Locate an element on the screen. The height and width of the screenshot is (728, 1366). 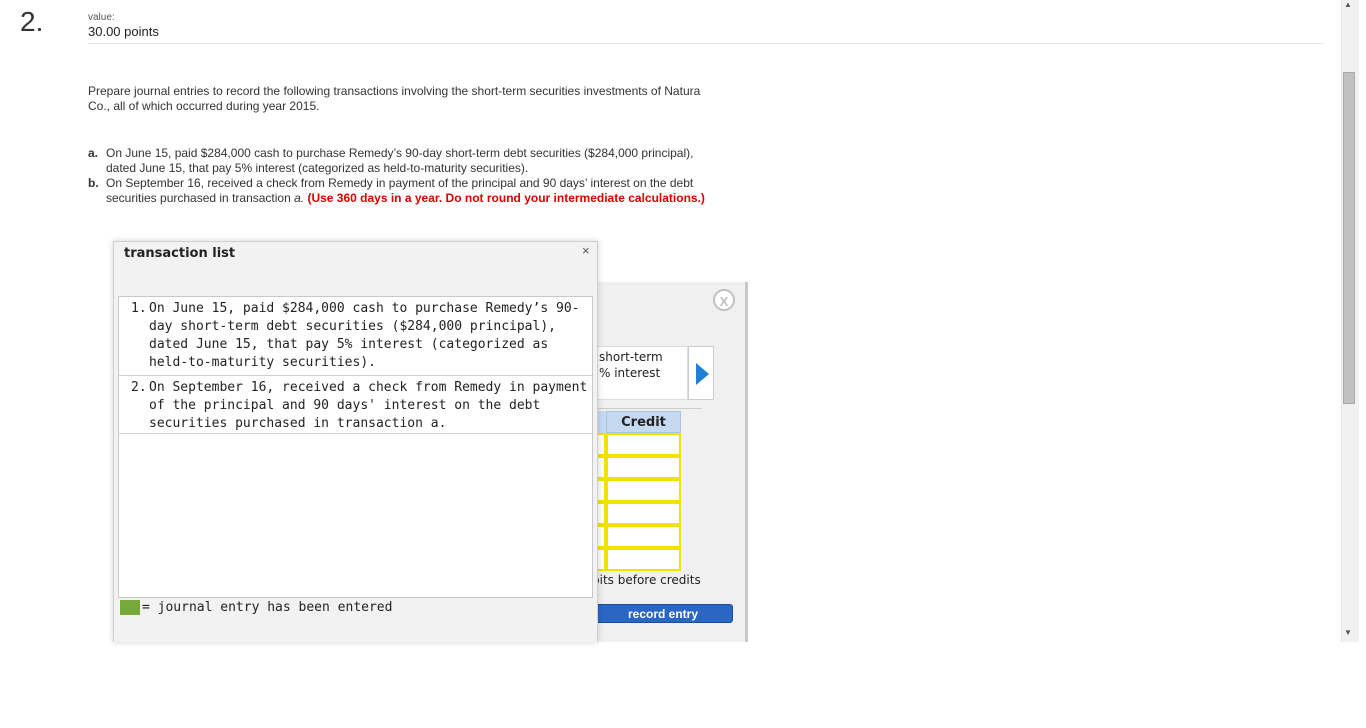
close-icon: X is located at coordinates (724, 300).